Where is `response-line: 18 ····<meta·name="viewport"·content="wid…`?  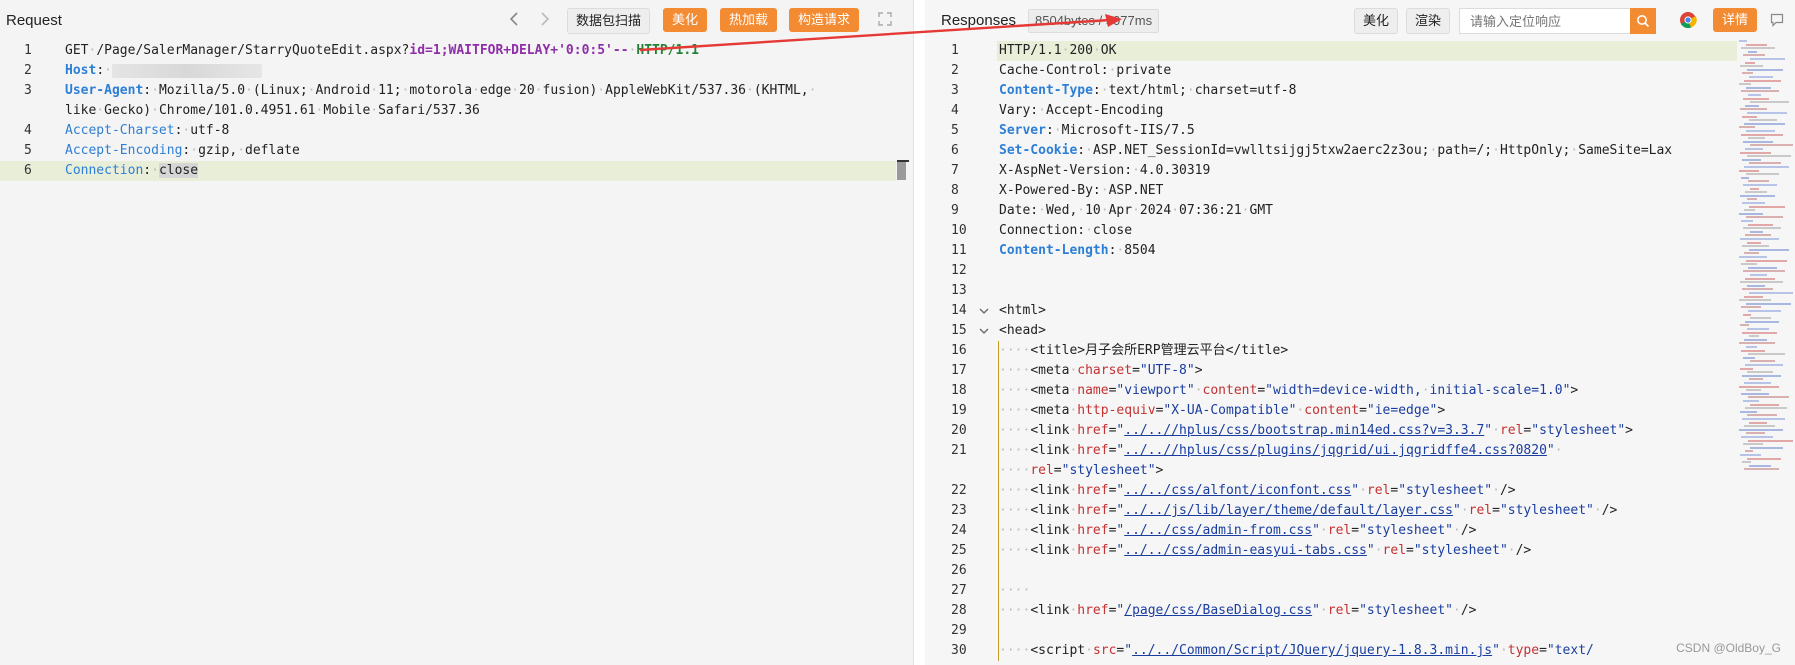 response-line: 18 ····<meta·name="viewport"·content="wid… is located at coordinates (1360, 391).